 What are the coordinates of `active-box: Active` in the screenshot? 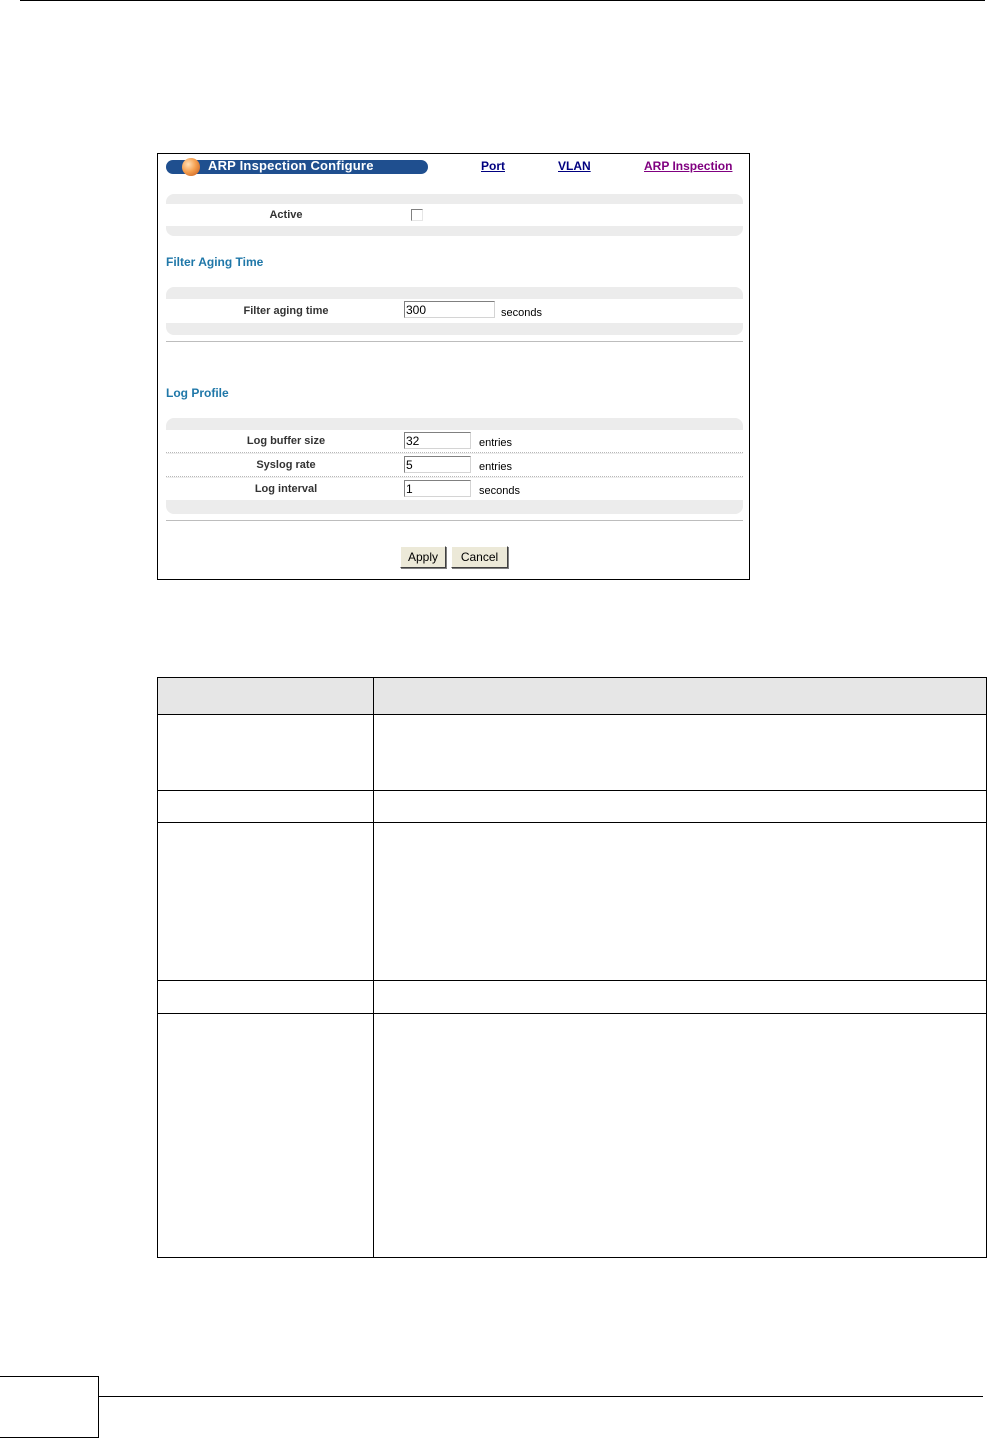 It's located at (454, 215).